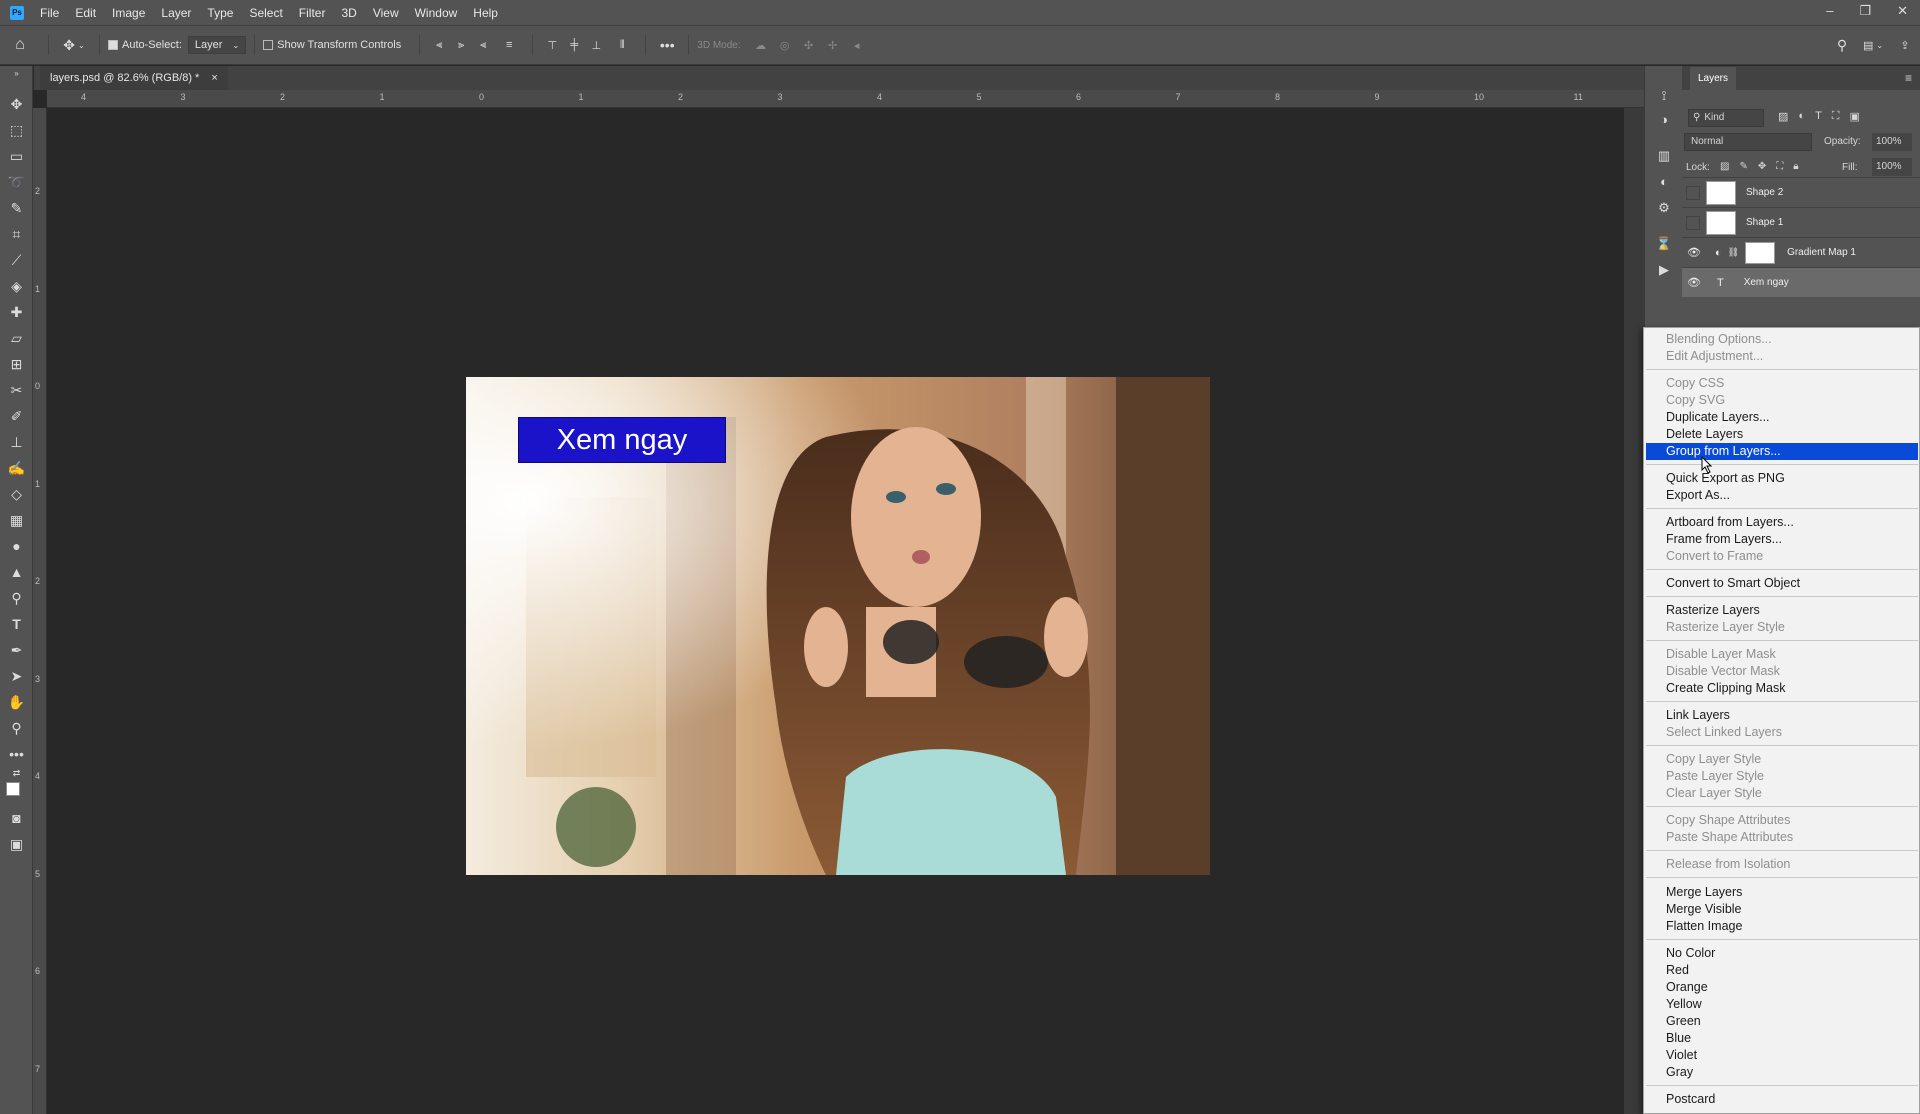  I want to click on properties-icon: ⚙, so click(1664, 209).